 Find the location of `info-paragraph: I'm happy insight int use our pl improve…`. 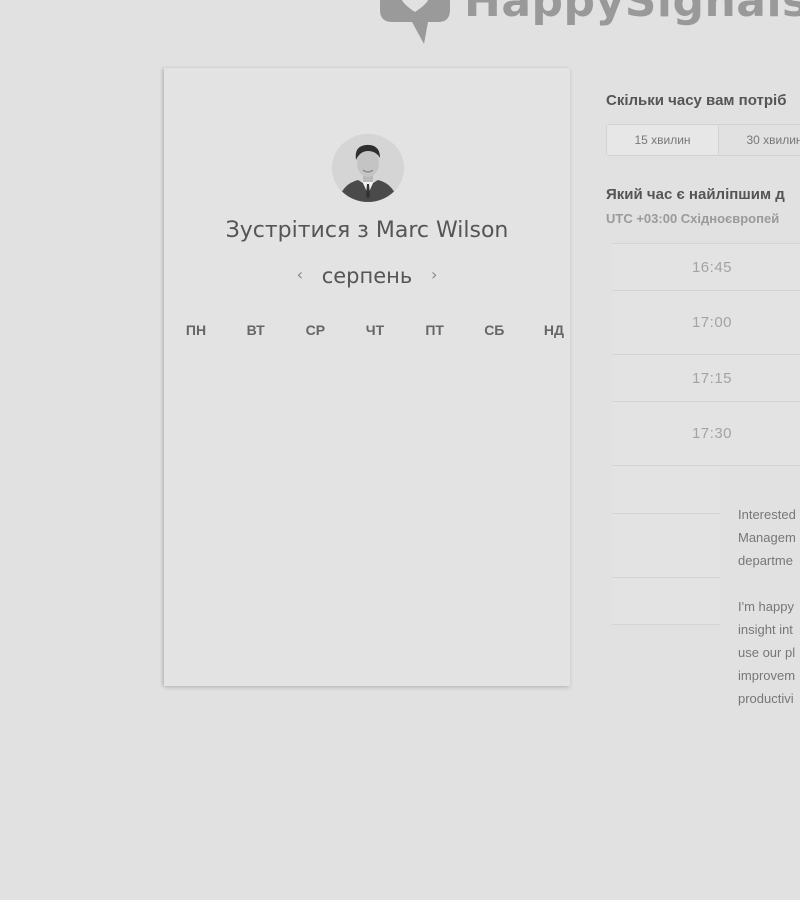

info-paragraph: I'm happy insight int use our pl improve… is located at coordinates (769, 652).